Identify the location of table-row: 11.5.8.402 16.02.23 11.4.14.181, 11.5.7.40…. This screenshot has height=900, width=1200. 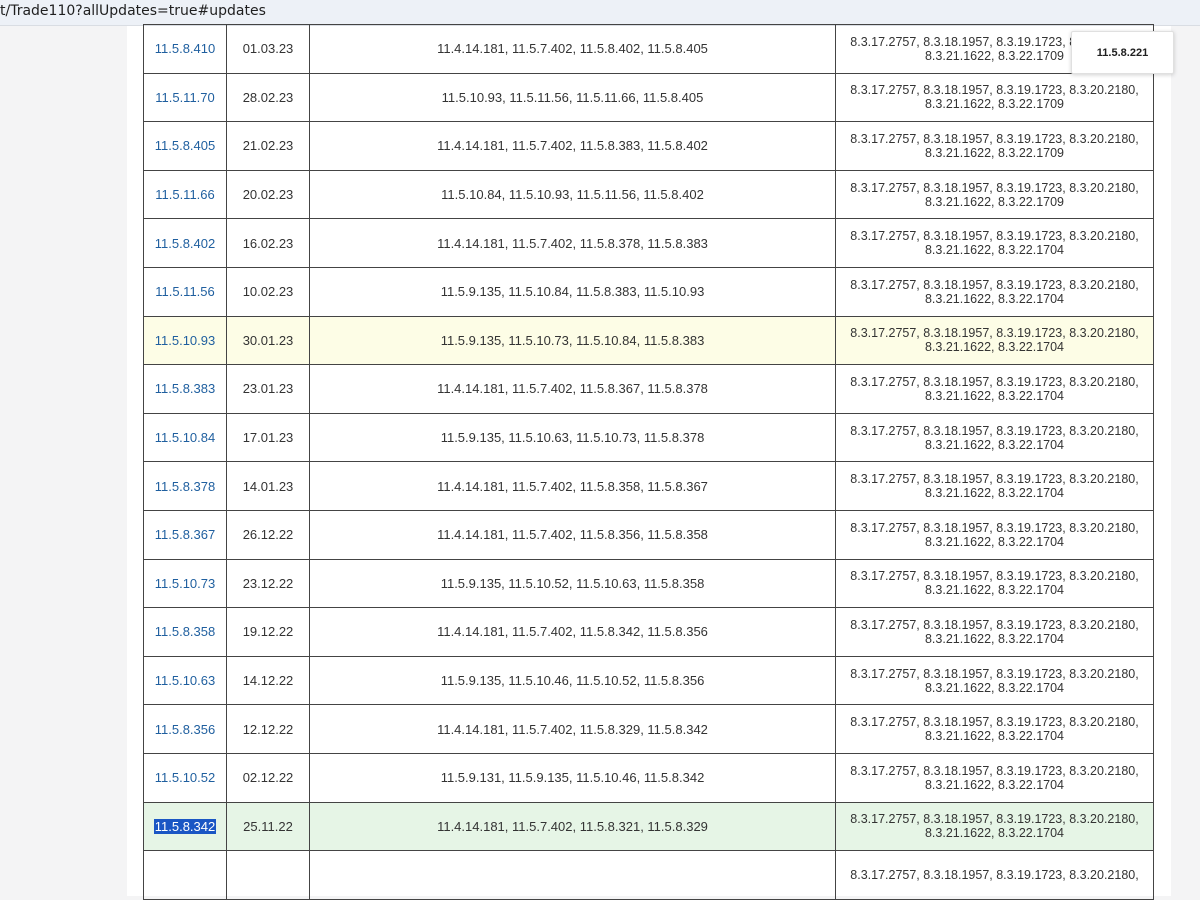
(648, 243).